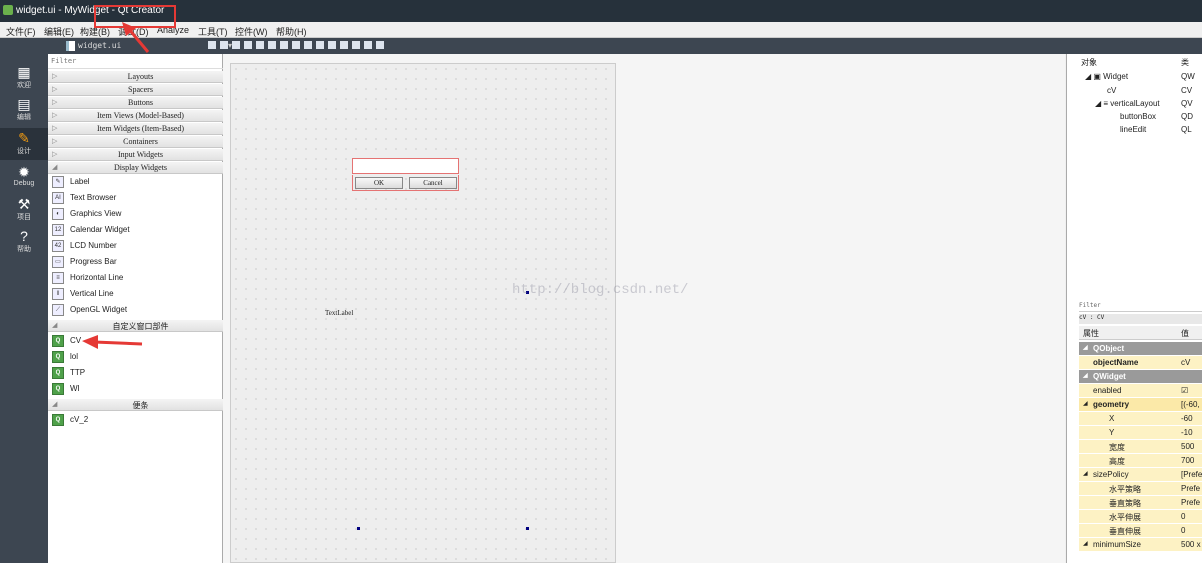 The height and width of the screenshot is (563, 1202). Describe the element at coordinates (320, 45) in the screenshot. I see `edit-signals-icon` at that location.